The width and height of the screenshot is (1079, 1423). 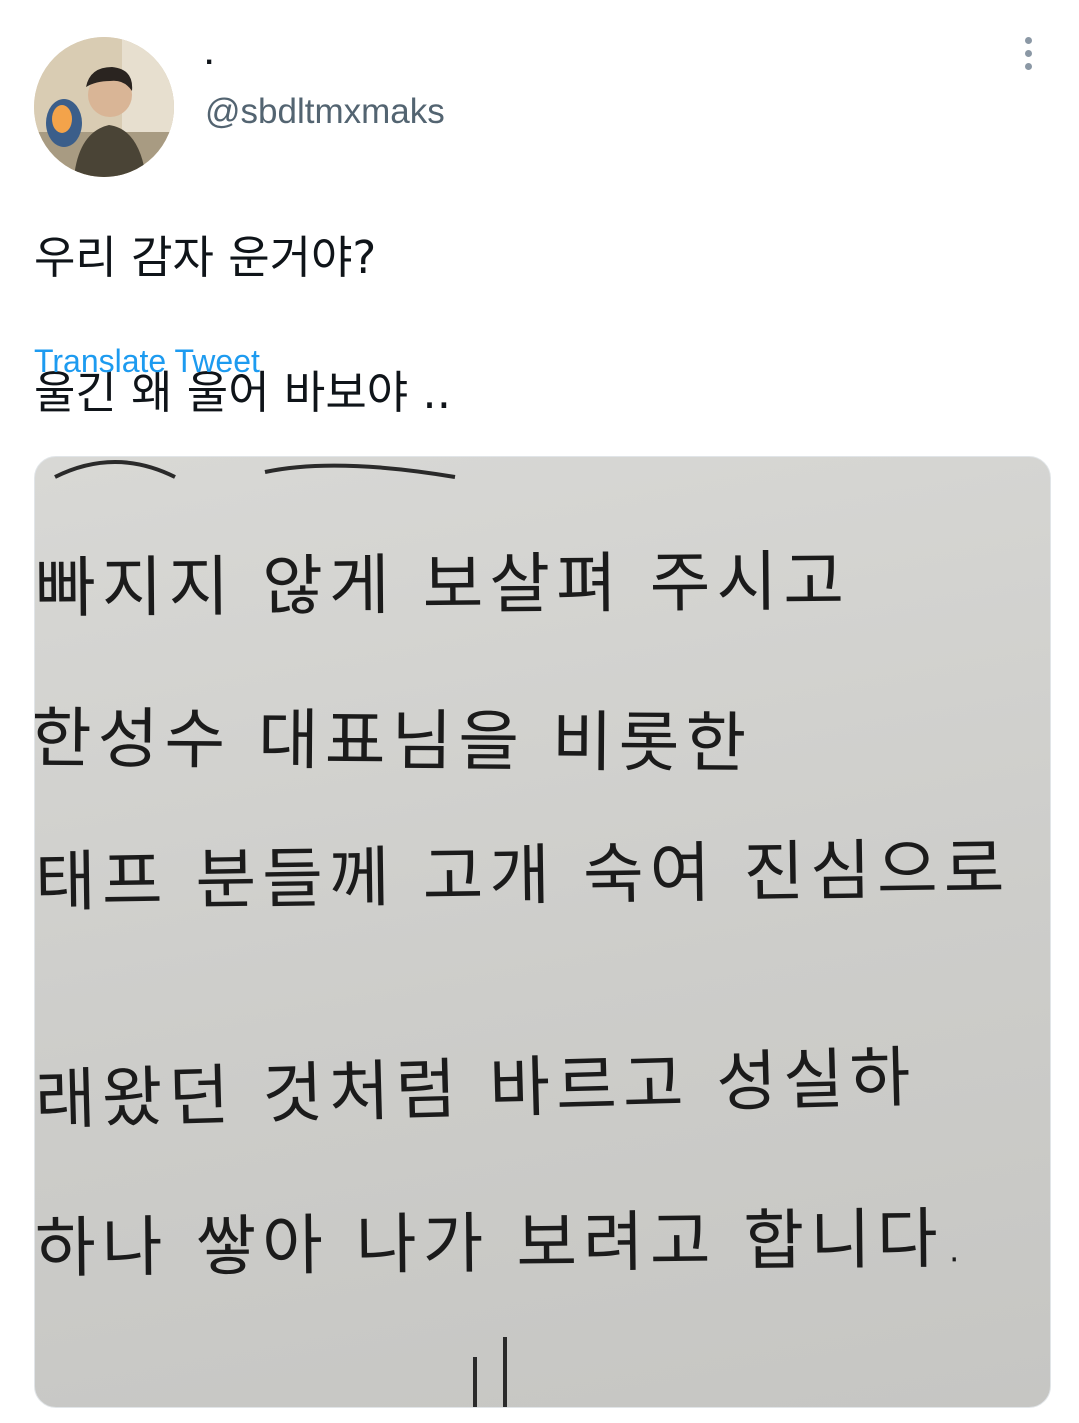 I want to click on more-options-icon, so click(x=1028, y=40).